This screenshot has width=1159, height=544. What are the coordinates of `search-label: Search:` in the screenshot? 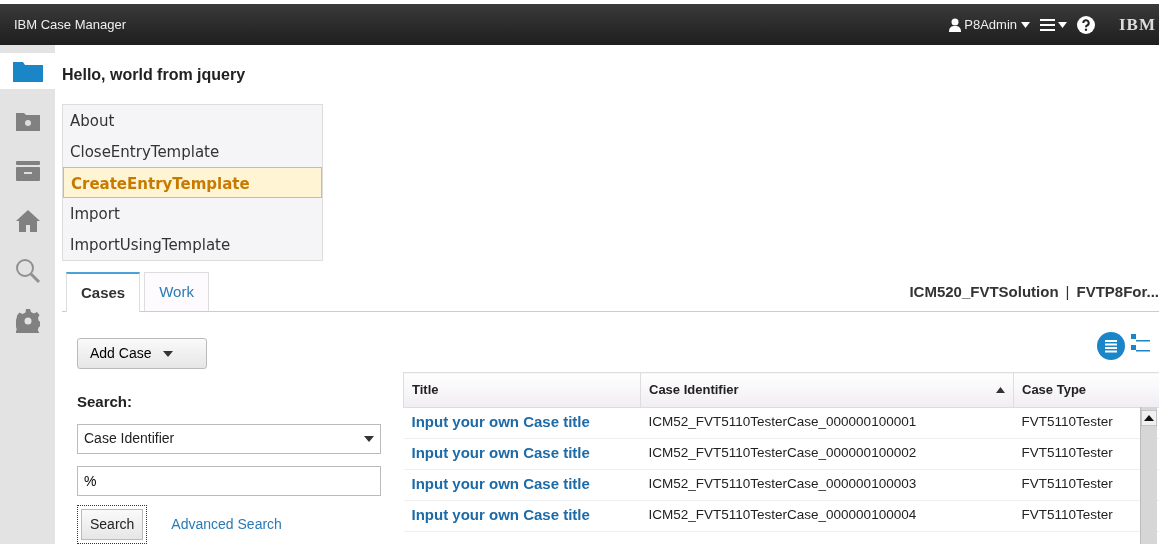 It's located at (105, 402).